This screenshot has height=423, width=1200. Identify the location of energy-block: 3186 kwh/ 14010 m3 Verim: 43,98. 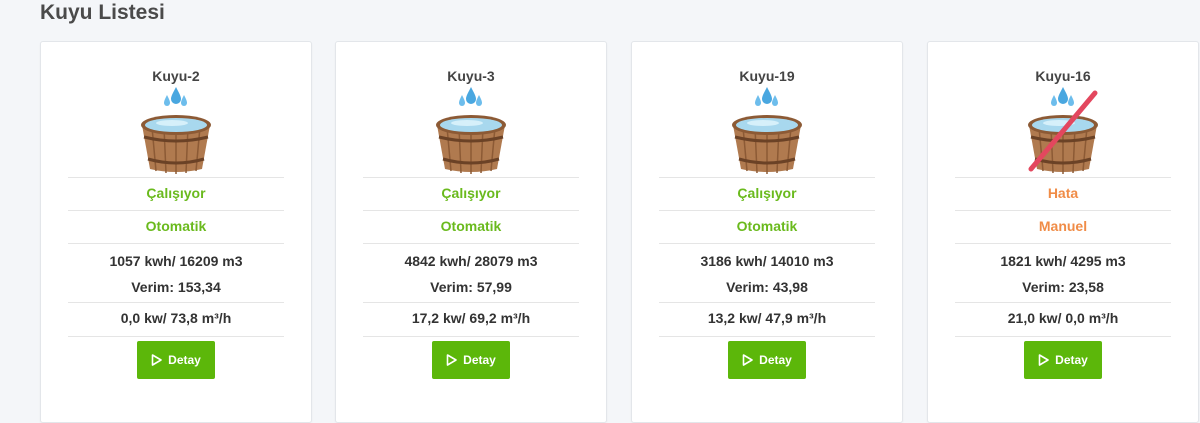
(767, 272).